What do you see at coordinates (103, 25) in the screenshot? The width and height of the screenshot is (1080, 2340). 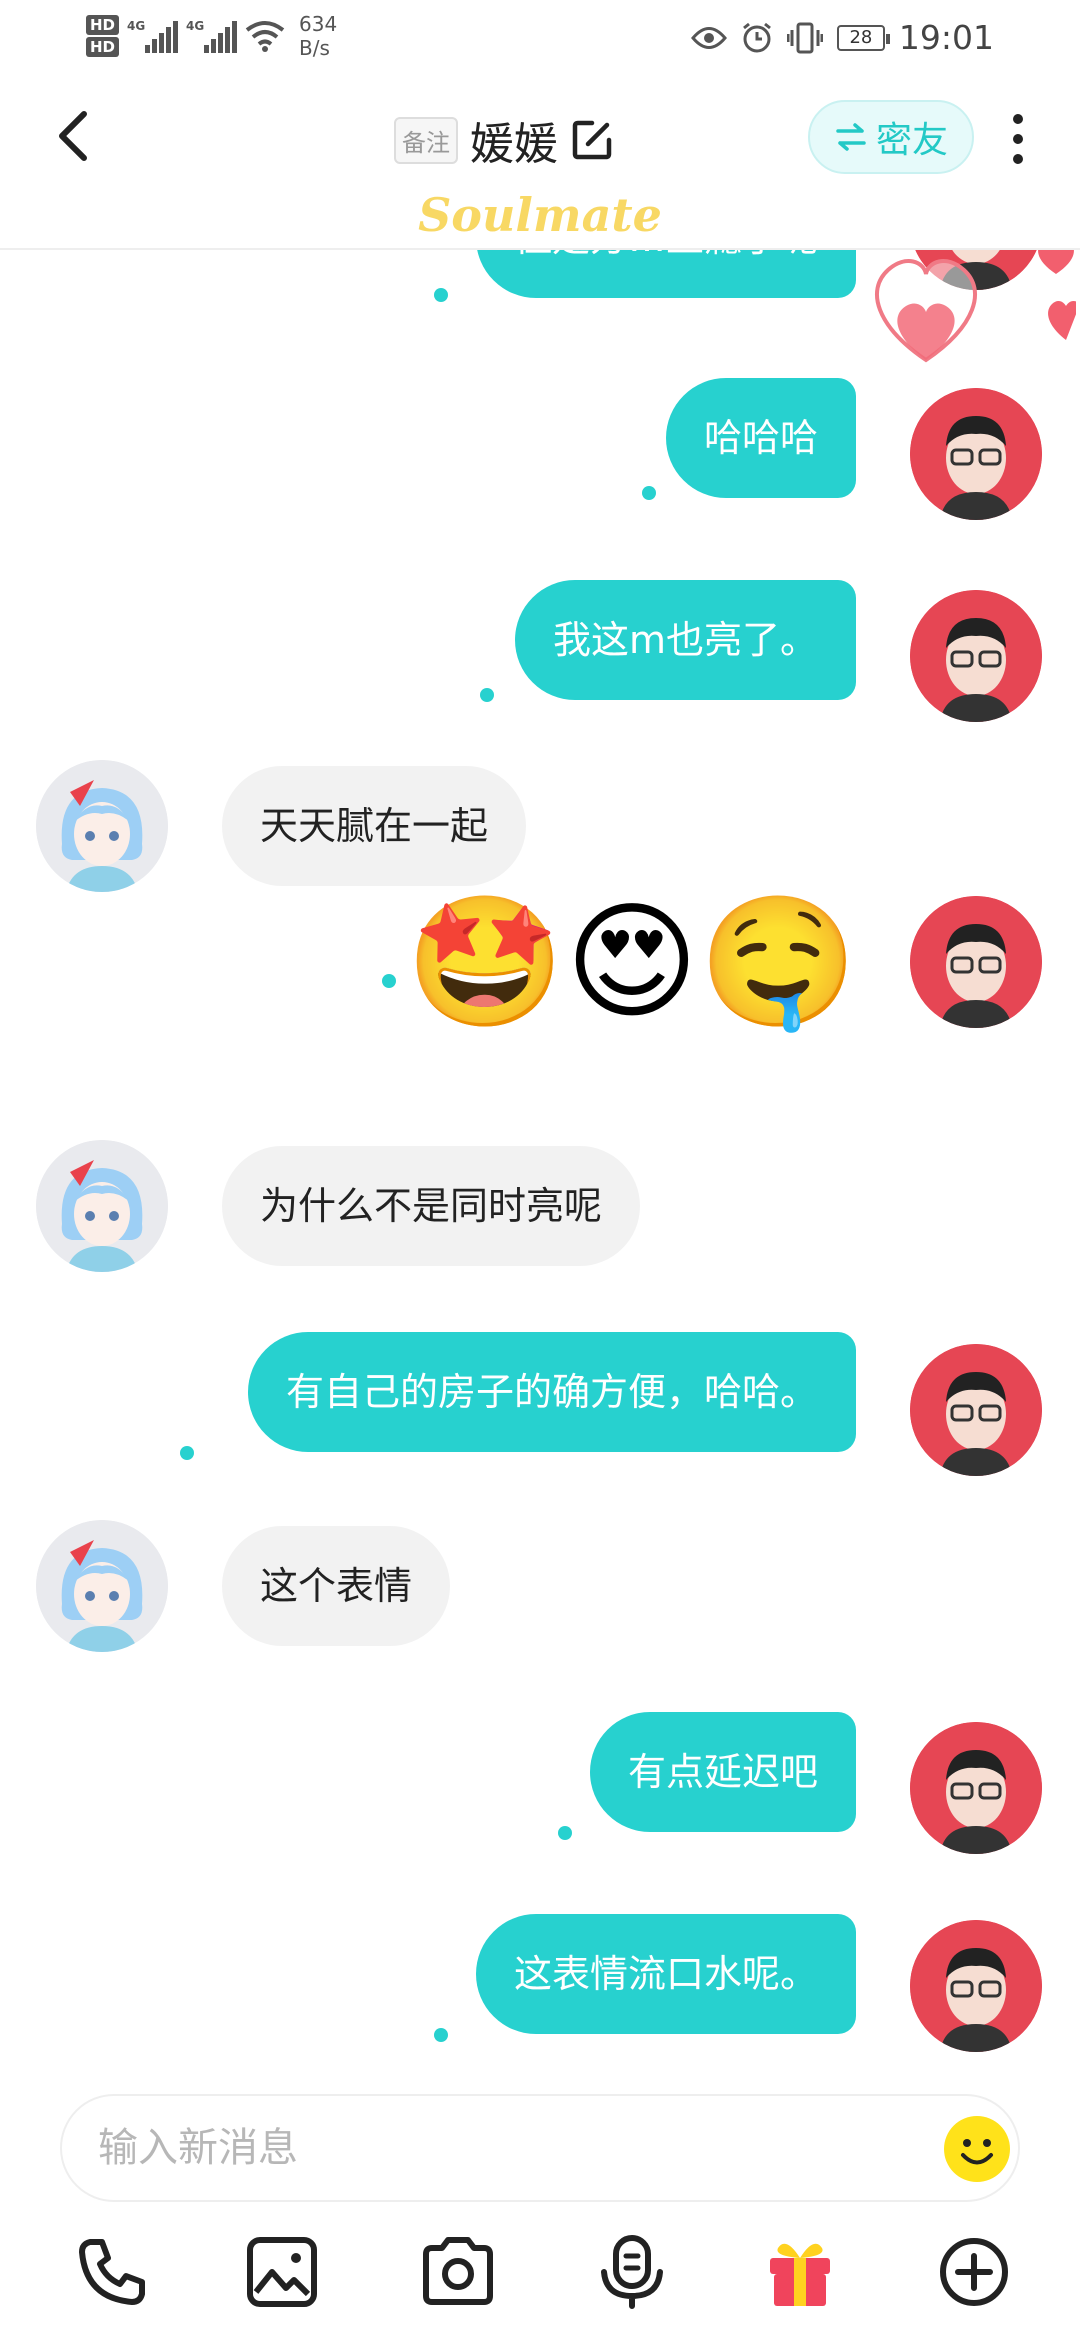 I see `hd-badge-1: HD` at bounding box center [103, 25].